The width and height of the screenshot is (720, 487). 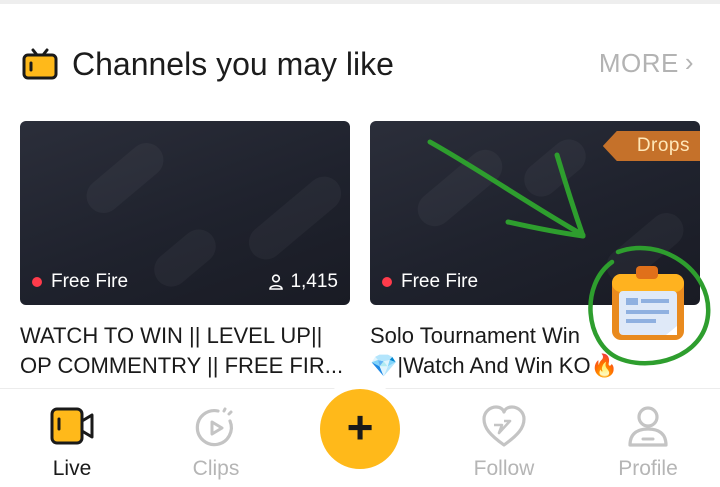 I want to click on section-header: Channels you may like MORE ›, so click(x=362, y=65).